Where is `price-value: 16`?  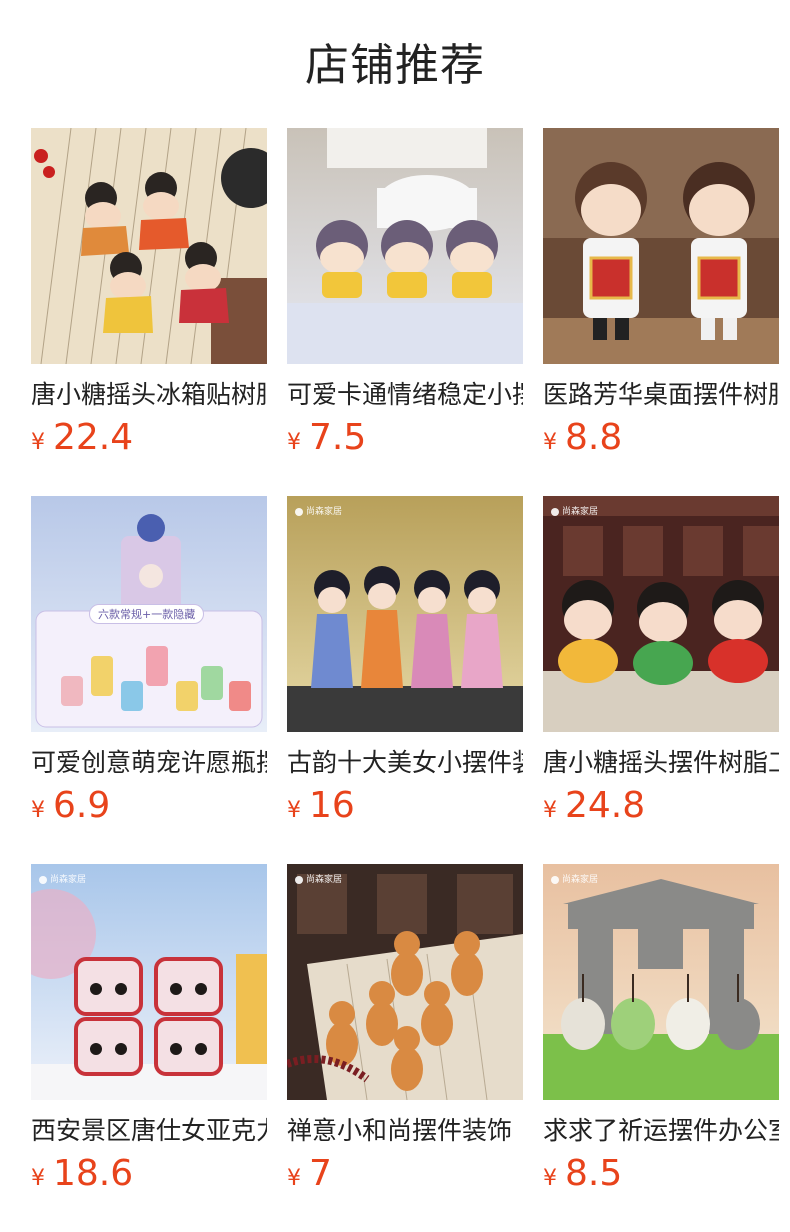
price-value: 16 is located at coordinates (332, 805).